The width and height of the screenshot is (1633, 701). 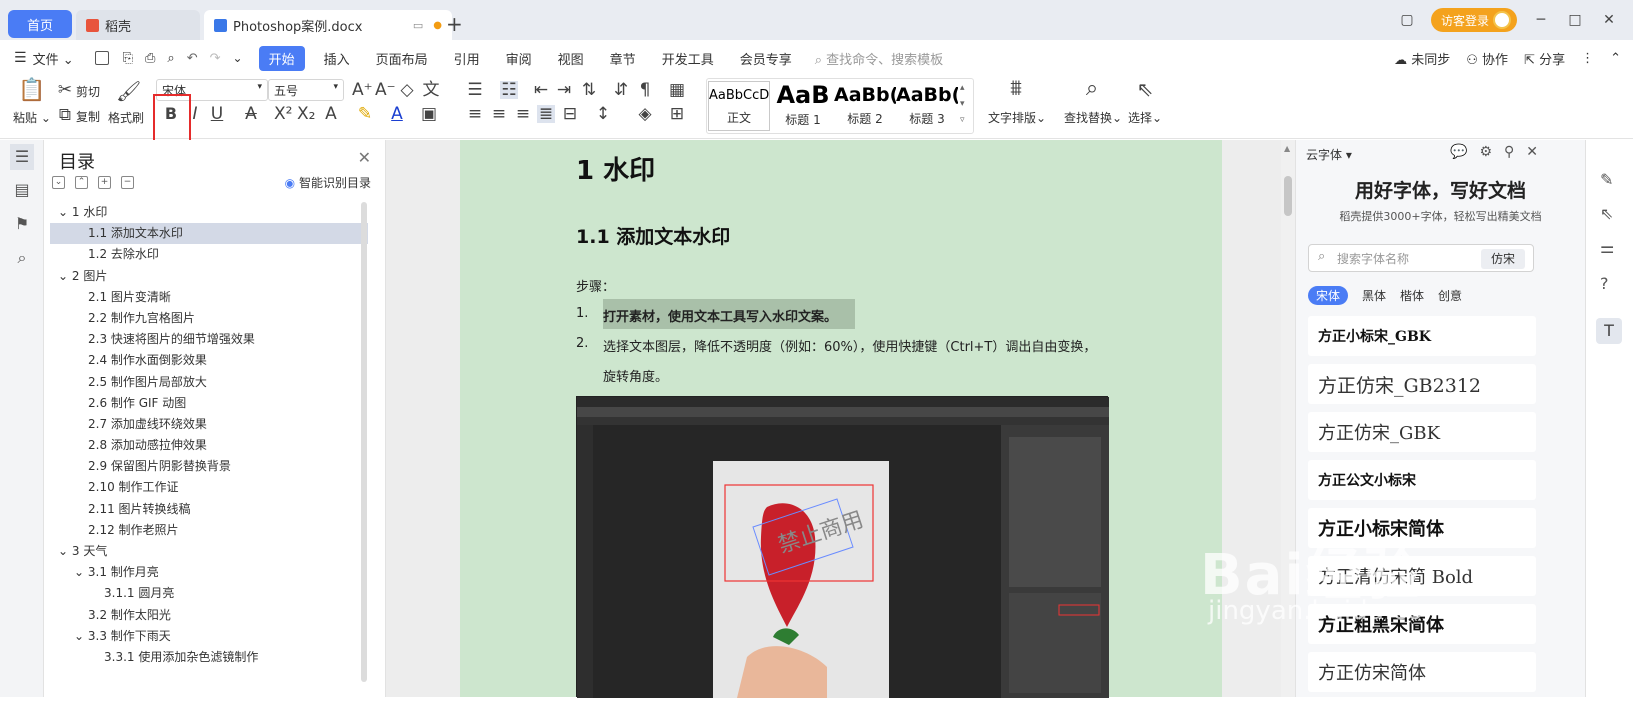 I want to click on tab-document: Photoshop案例.docx ▭ ●, so click(x=328, y=25).